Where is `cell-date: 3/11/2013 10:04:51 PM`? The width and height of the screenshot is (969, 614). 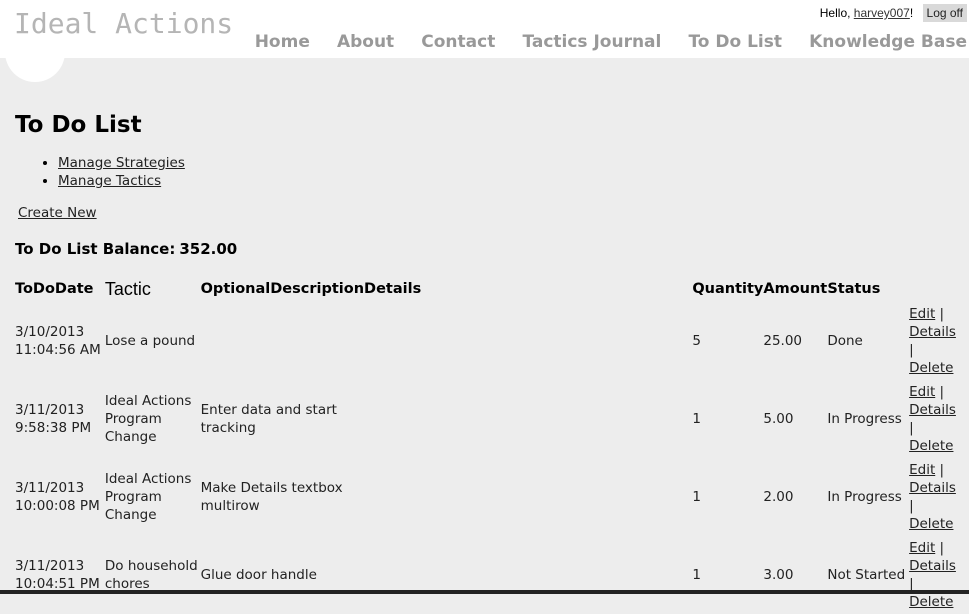
cell-date: 3/11/2013 10:04:51 PM is located at coordinates (57, 575).